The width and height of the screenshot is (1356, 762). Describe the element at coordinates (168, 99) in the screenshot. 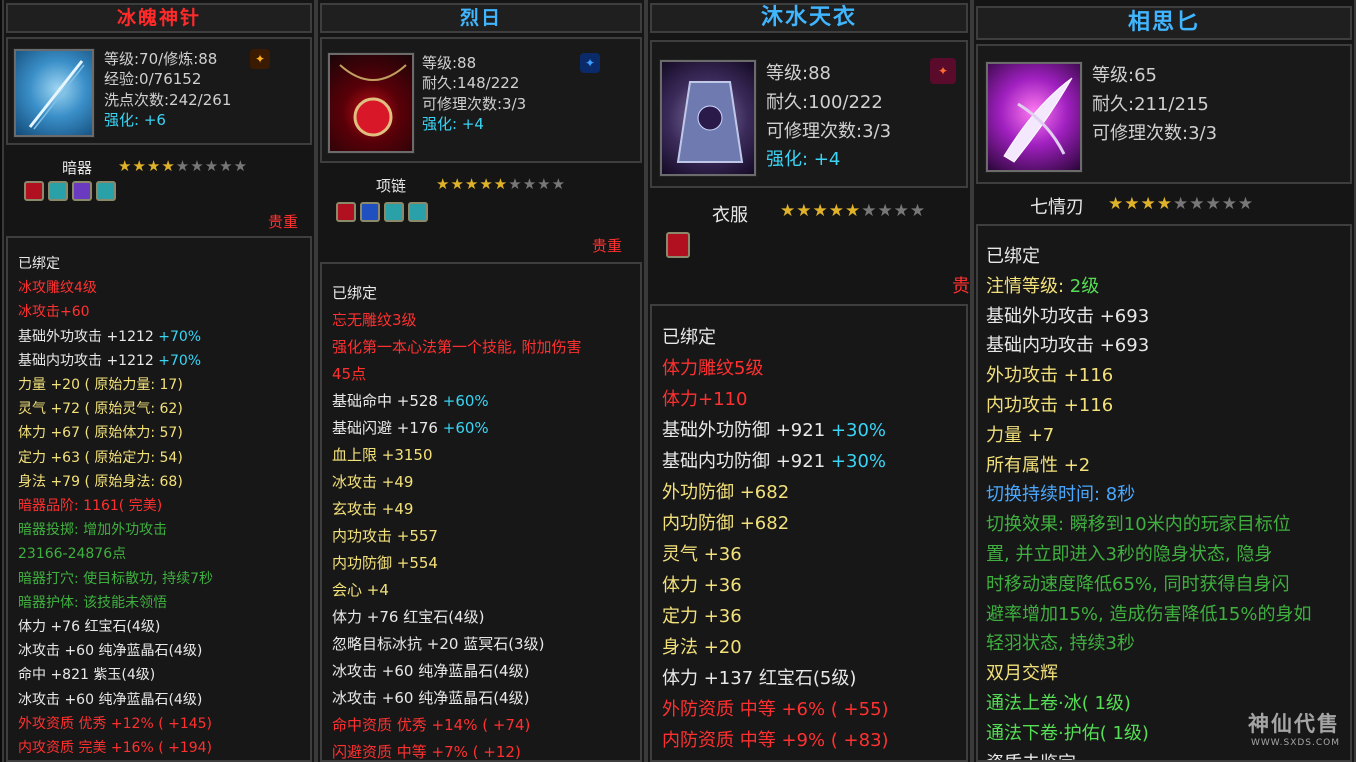

I see `stat-reset: 洗点次数:242/261` at that location.